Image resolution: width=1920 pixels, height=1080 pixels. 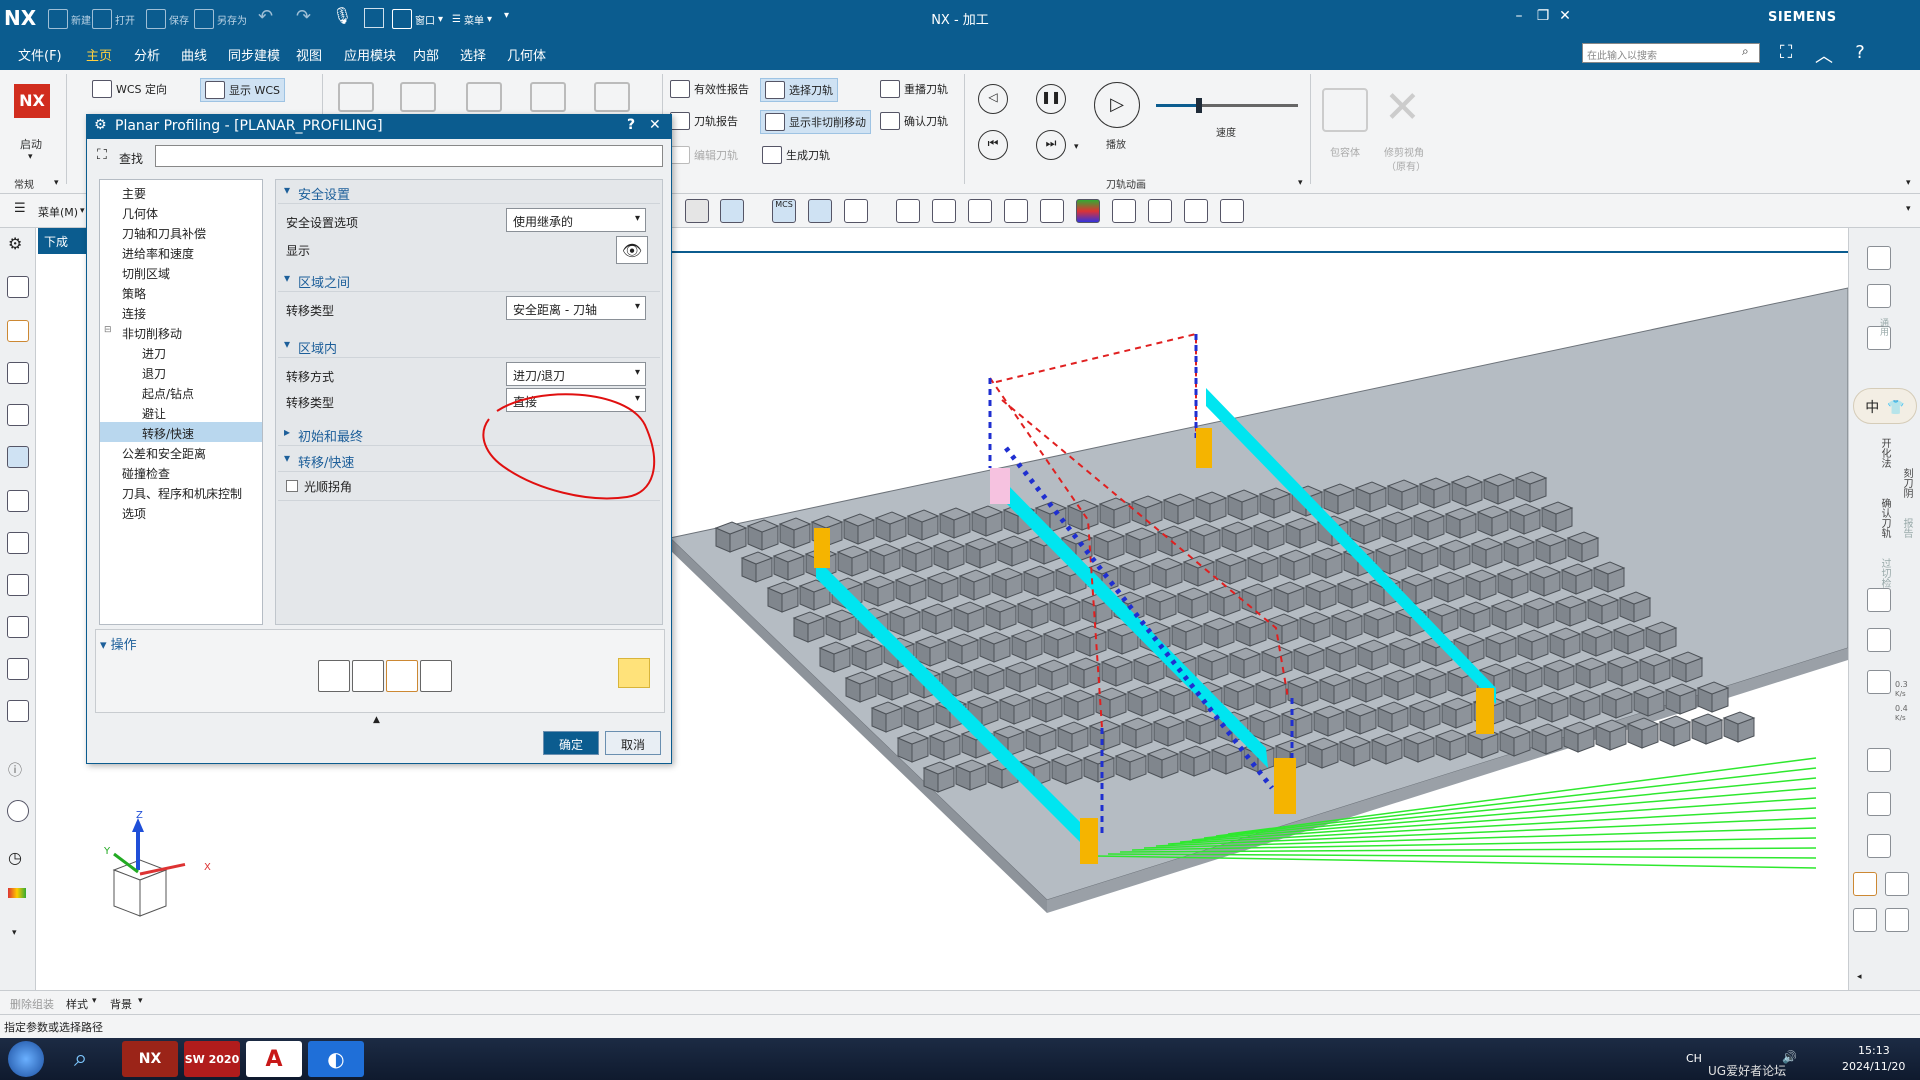 I want to click on palette-icon, so click(x=17, y=893).